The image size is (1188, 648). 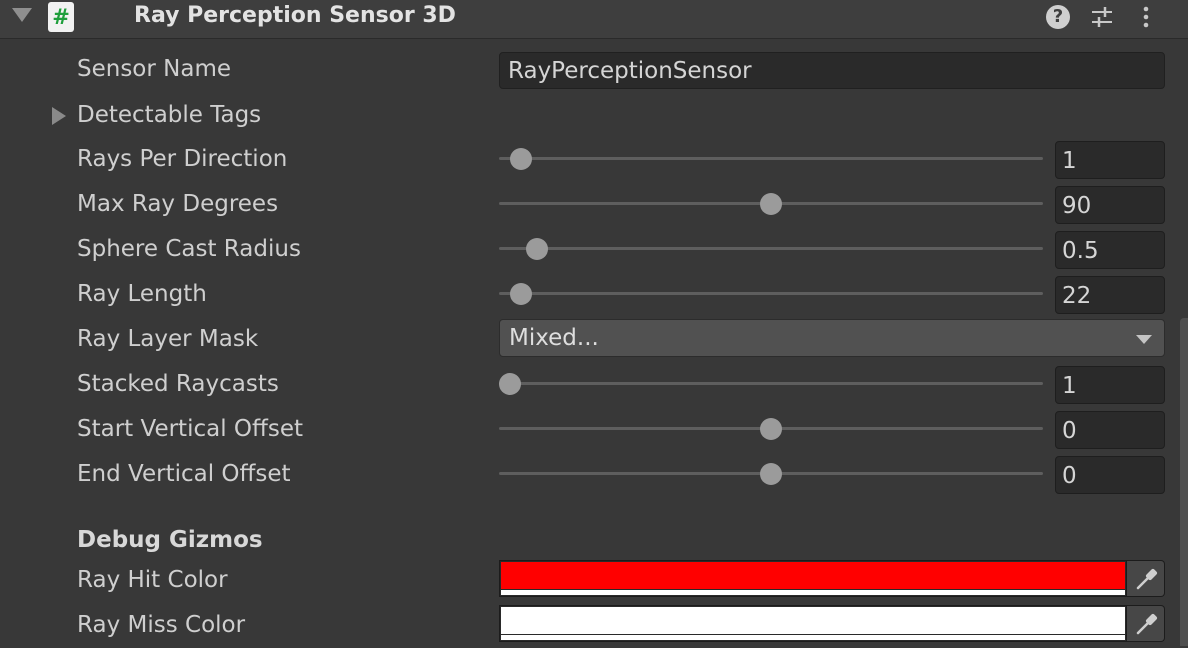 I want to click on ray-hit-color-field, so click(x=813, y=578).